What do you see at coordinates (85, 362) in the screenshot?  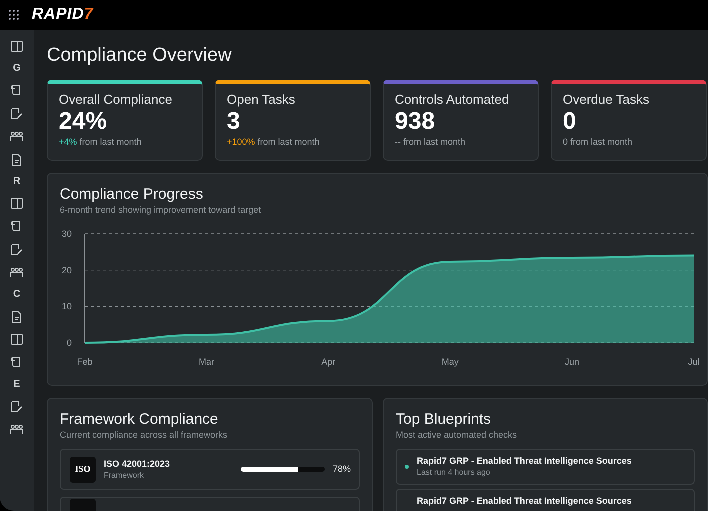 I see `axis-label: Feb` at bounding box center [85, 362].